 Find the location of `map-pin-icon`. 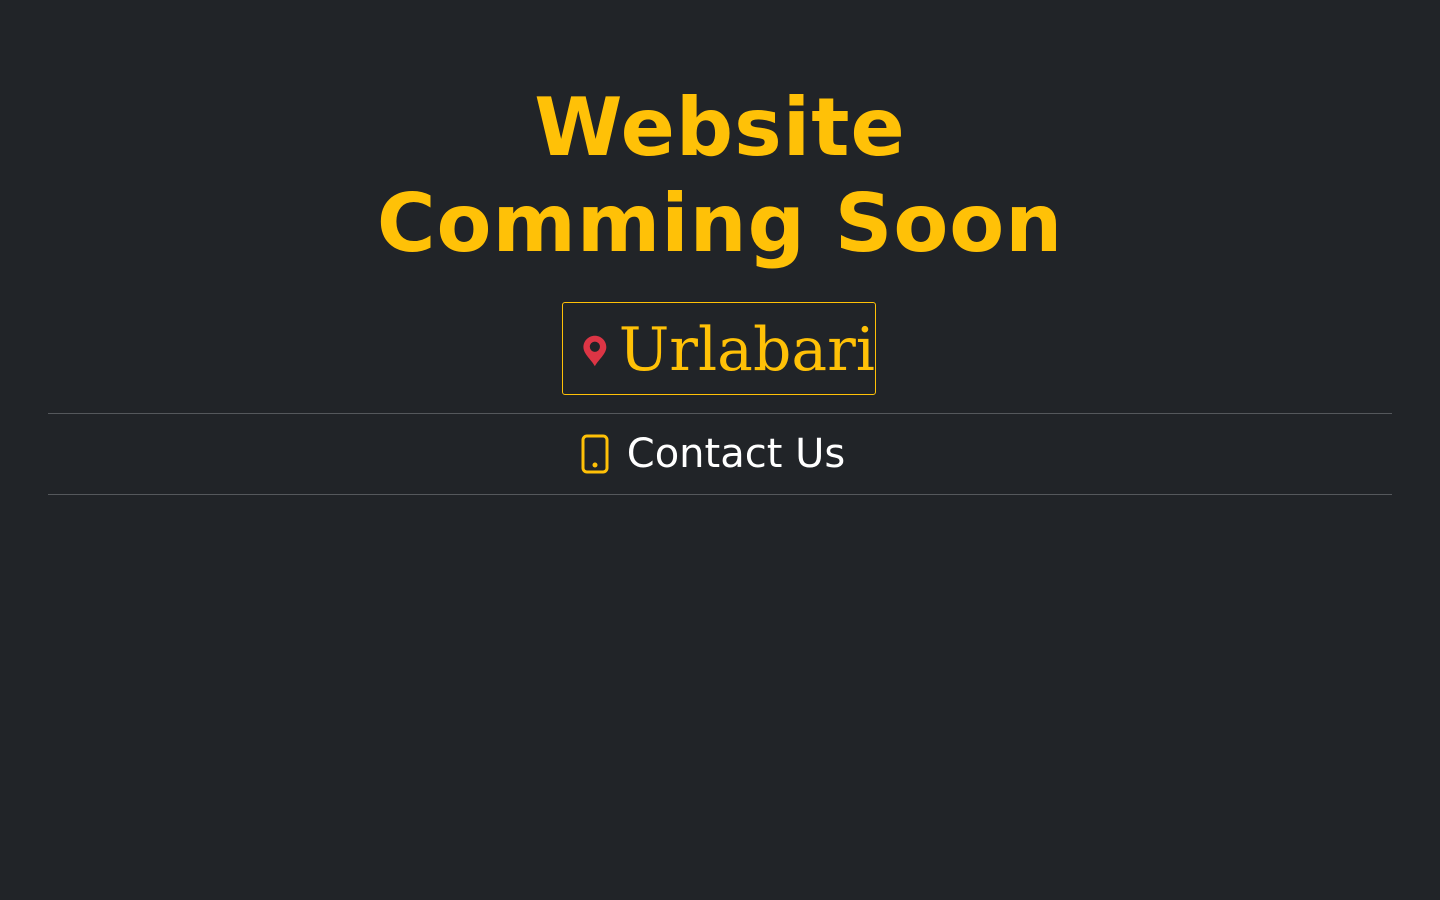

map-pin-icon is located at coordinates (595, 350).